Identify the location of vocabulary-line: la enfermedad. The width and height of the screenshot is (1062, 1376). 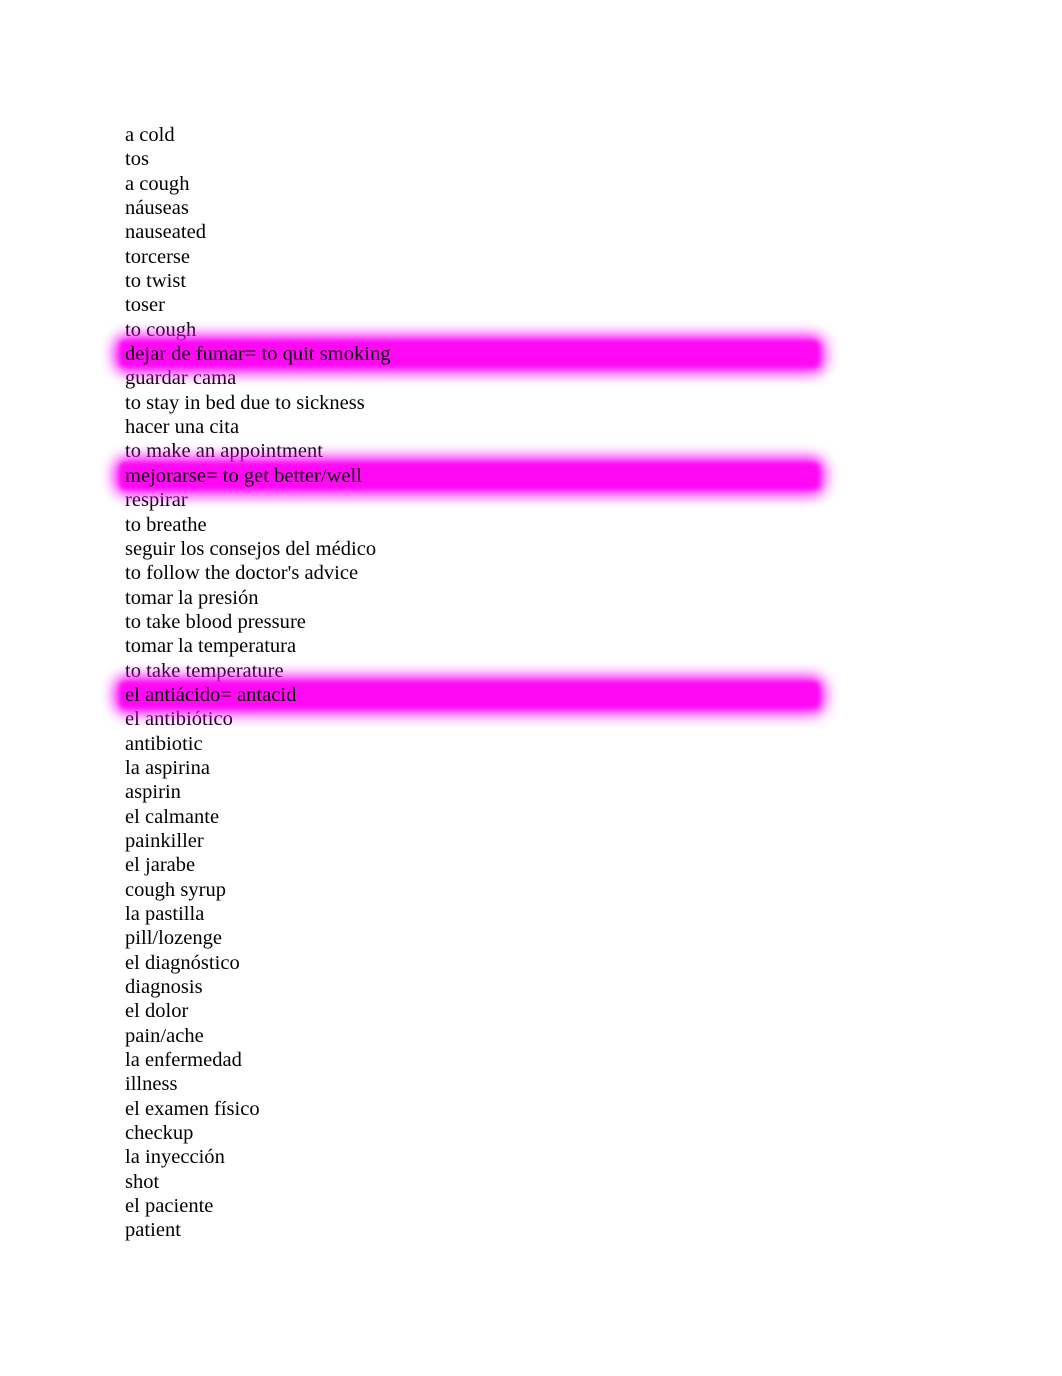
(475, 1060).